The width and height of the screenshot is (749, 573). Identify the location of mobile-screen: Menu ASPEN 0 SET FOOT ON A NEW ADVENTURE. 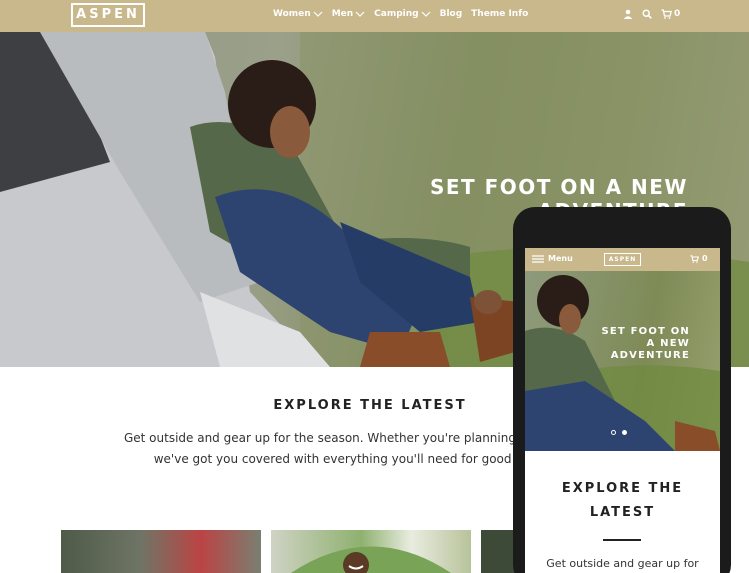
(622, 410).